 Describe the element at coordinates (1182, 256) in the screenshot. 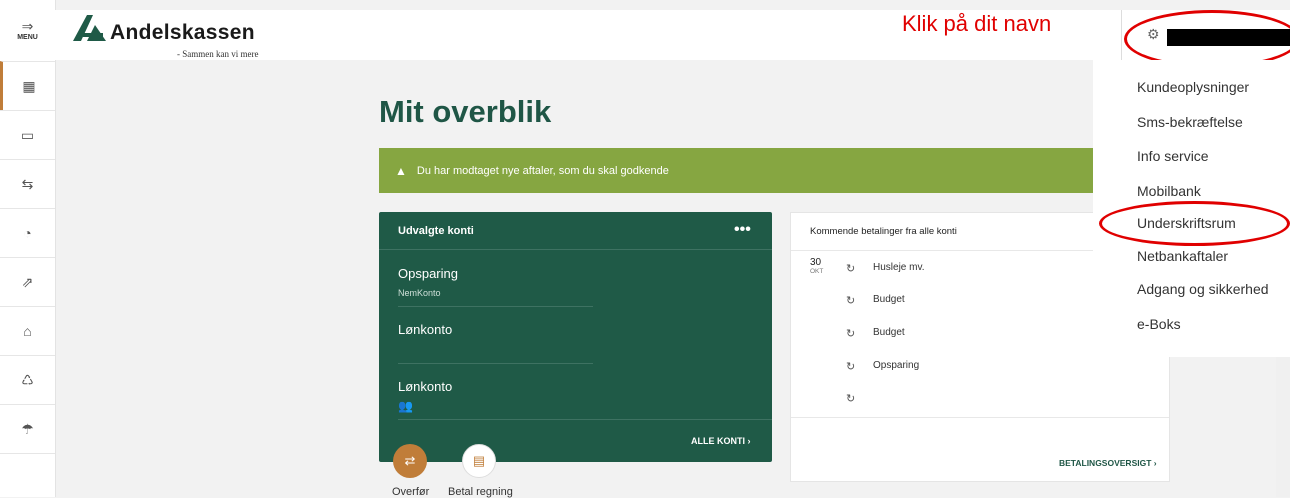

I see `menu-item-netbankaftaler: Netbankaftaler` at that location.